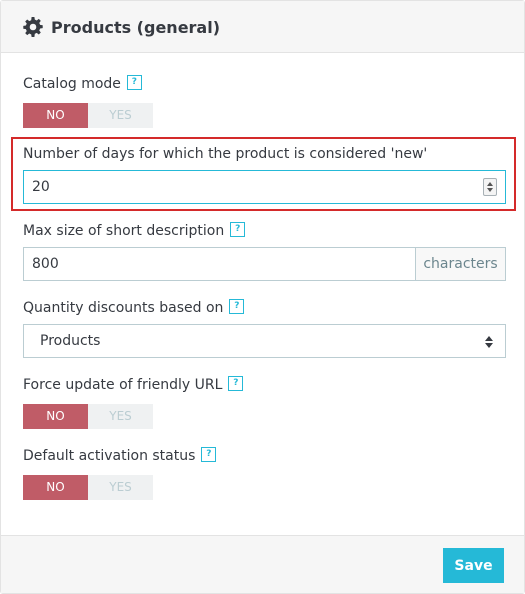  What do you see at coordinates (70, 341) in the screenshot?
I see `qty-discounts-value: Products` at bounding box center [70, 341].